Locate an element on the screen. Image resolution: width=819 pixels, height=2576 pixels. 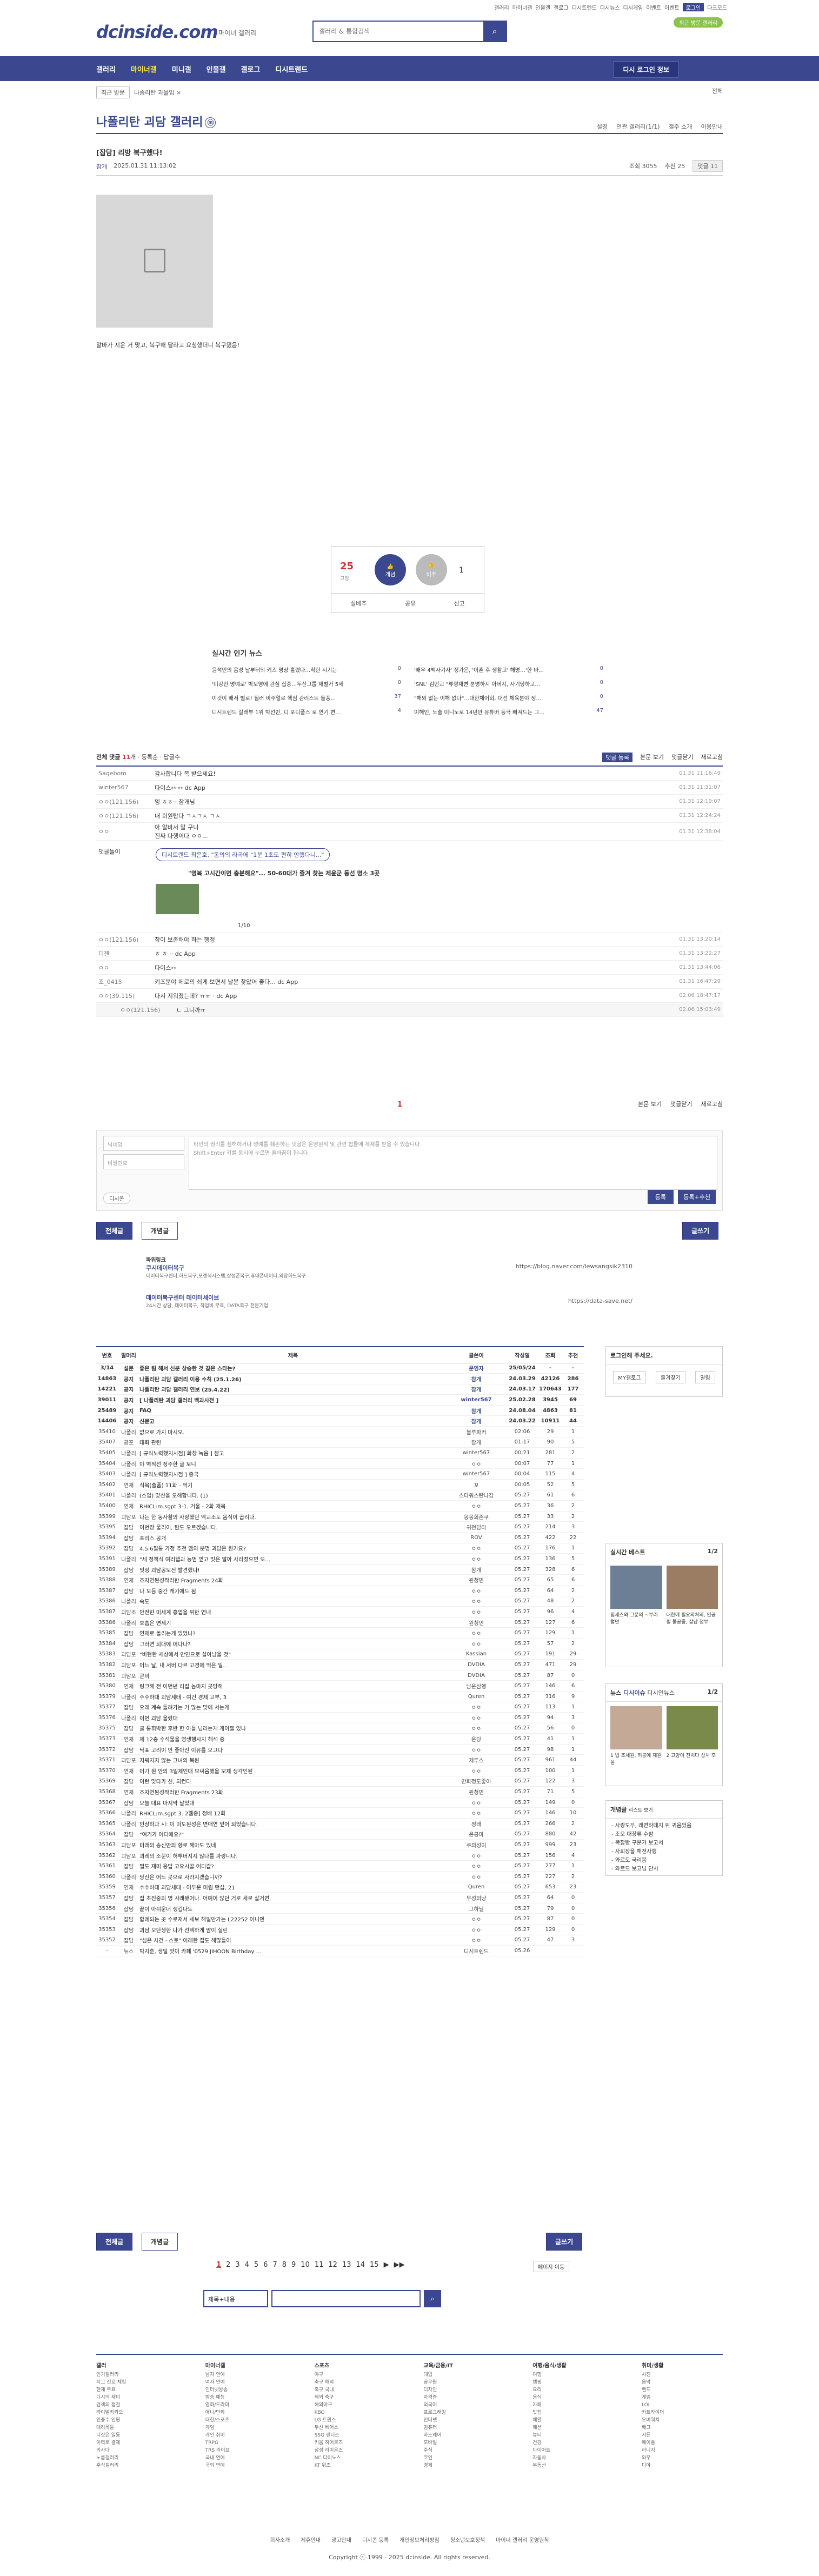
footer-link: 카페 is located at coordinates (573, 2405).